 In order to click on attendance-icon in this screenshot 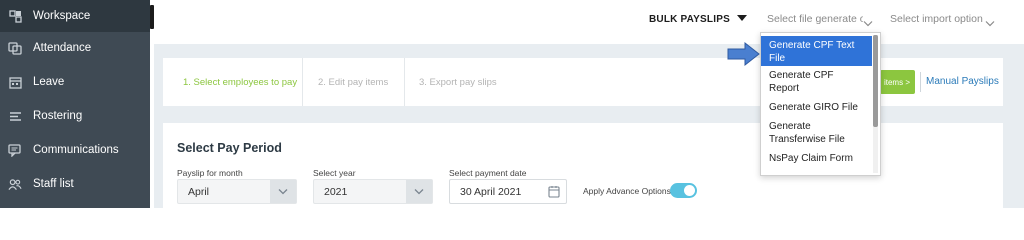, I will do `click(15, 48)`.